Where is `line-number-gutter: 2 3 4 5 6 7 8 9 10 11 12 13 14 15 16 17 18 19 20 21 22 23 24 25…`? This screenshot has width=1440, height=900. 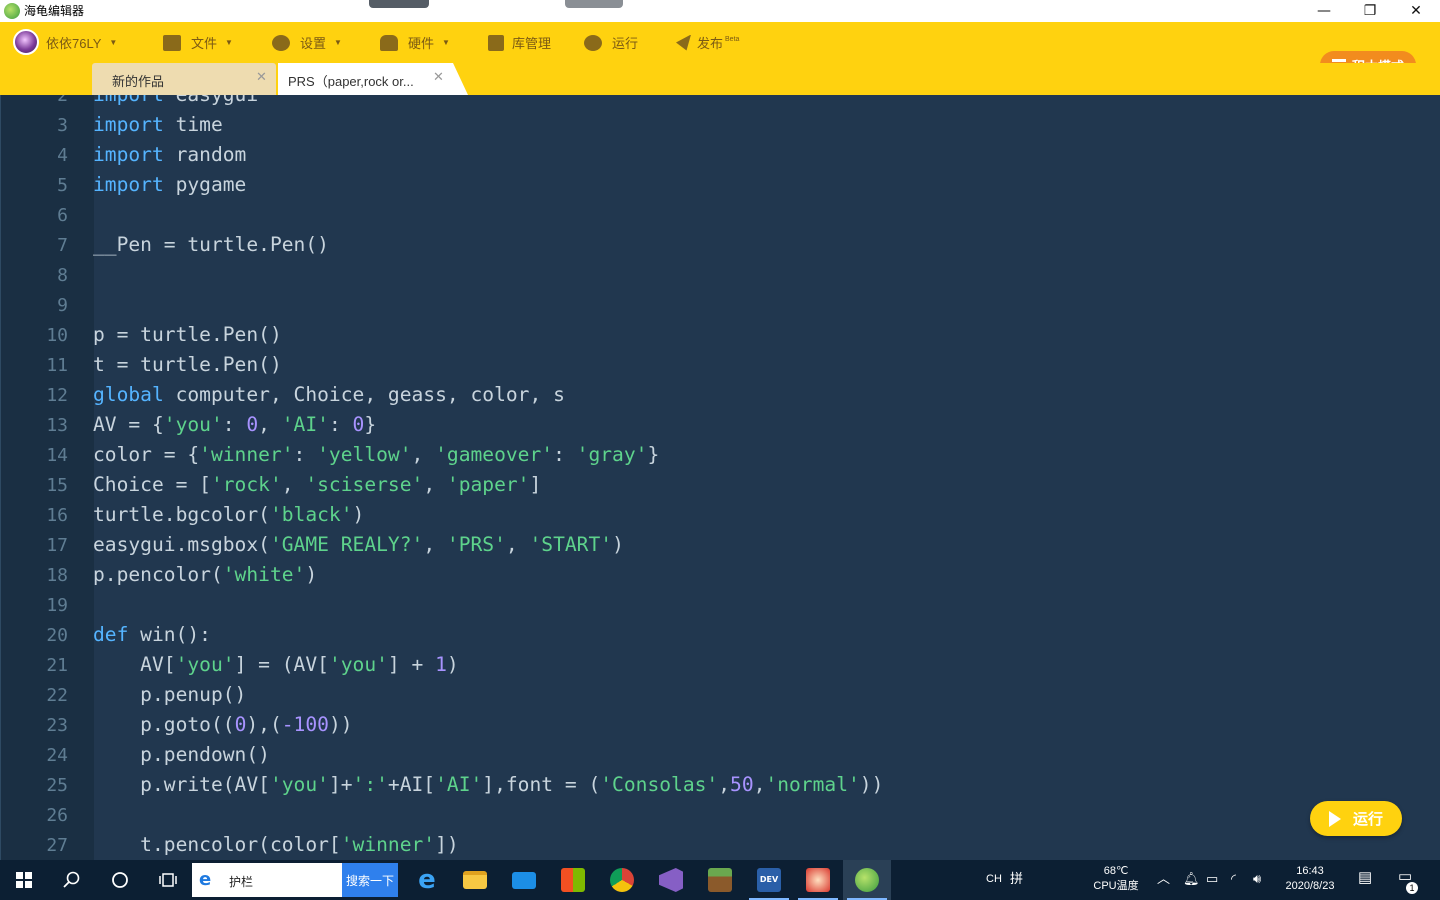 line-number-gutter: 2 3 4 5 6 7 8 9 10 11 12 13 14 15 16 17 18 19 20 21 22 23 24 25… is located at coordinates (47, 477).